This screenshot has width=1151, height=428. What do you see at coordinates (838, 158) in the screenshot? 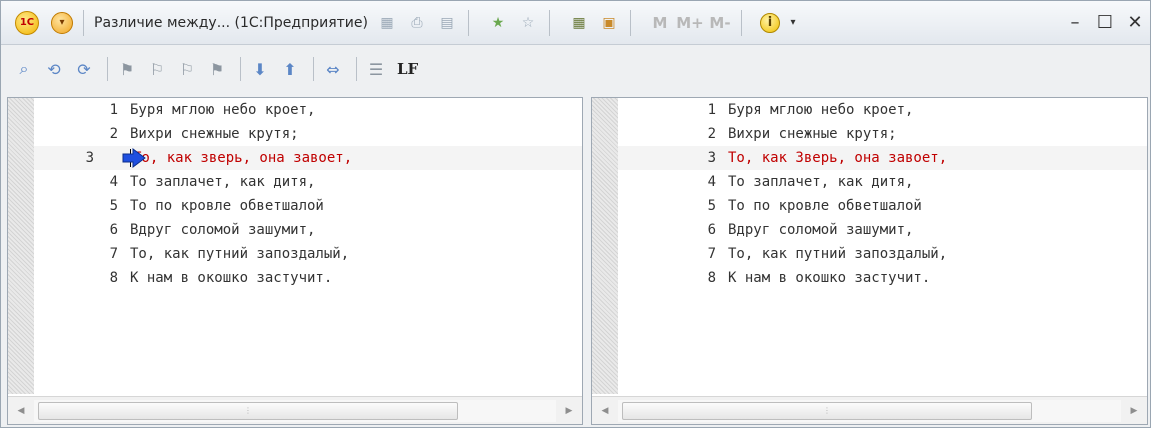
I see `line-text: То, как Зверь, она завоет,` at bounding box center [838, 158].